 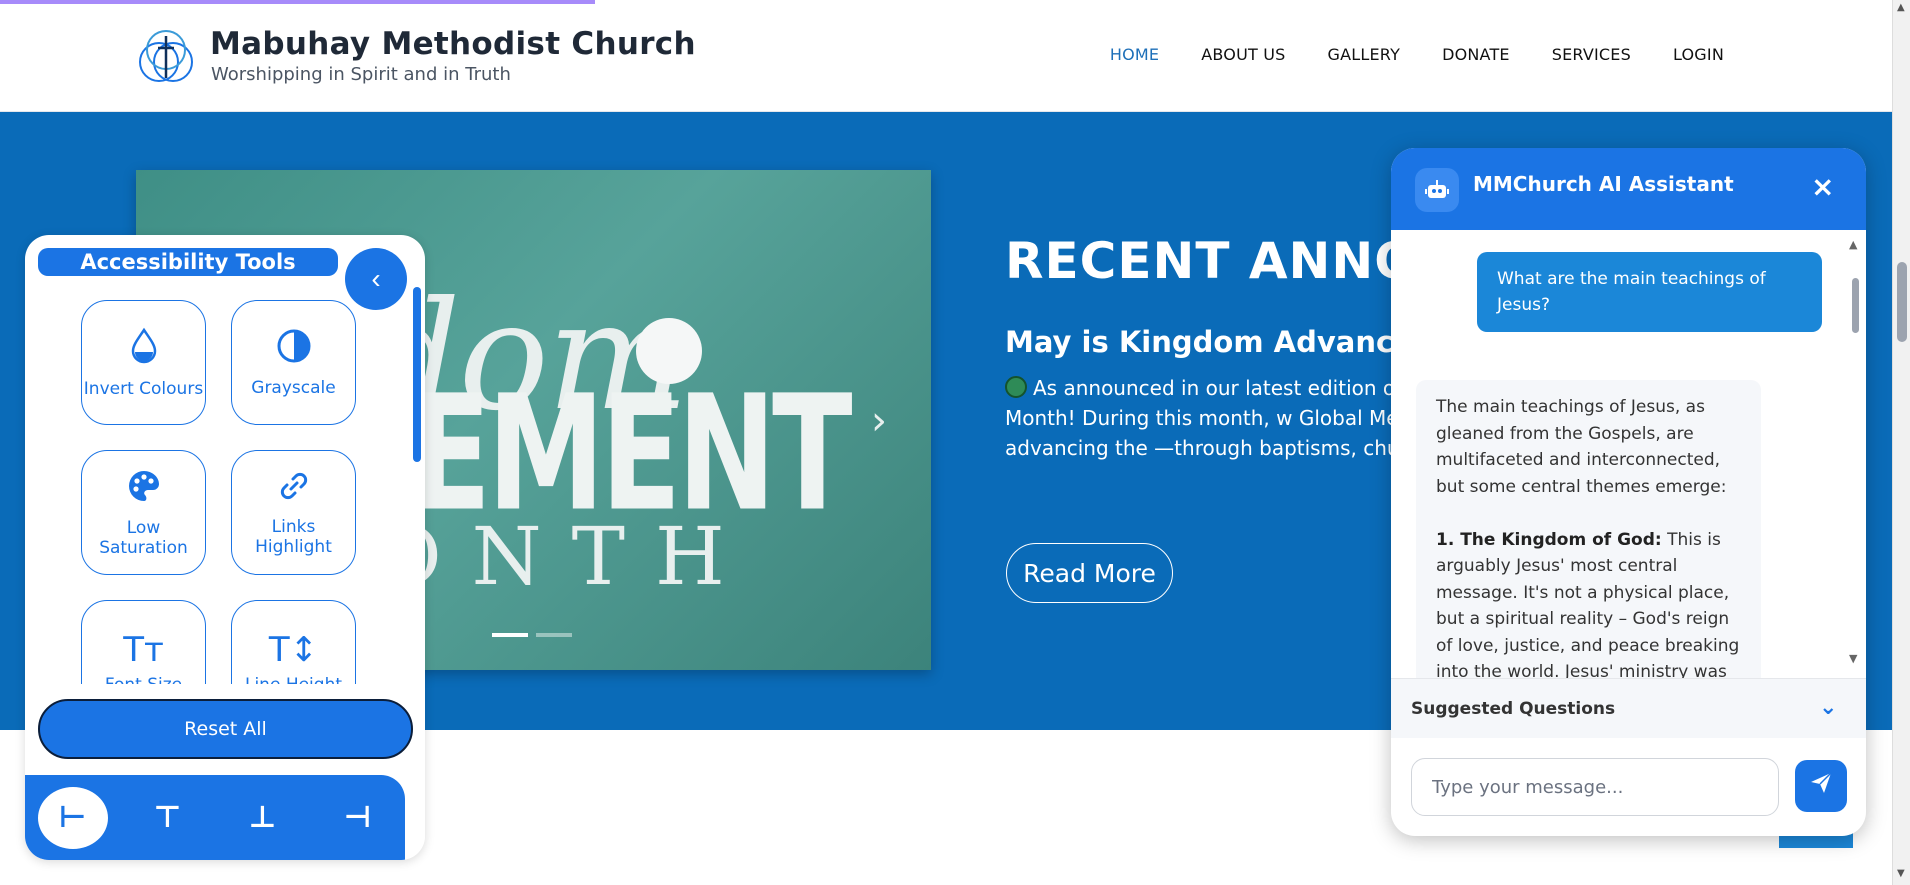 What do you see at coordinates (1437, 190) in the screenshot?
I see `robot-icon` at bounding box center [1437, 190].